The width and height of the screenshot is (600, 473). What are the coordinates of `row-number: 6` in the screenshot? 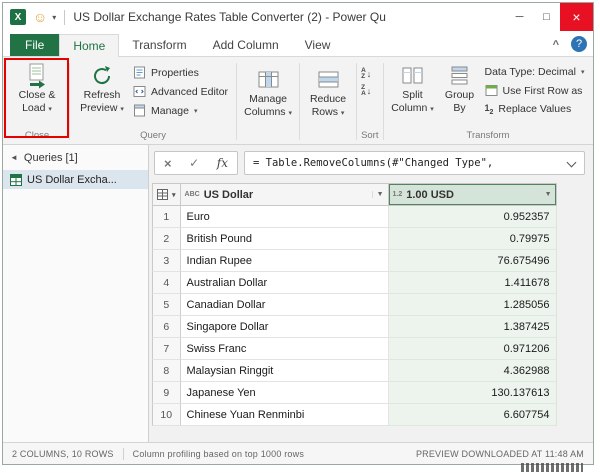 It's located at (166, 327).